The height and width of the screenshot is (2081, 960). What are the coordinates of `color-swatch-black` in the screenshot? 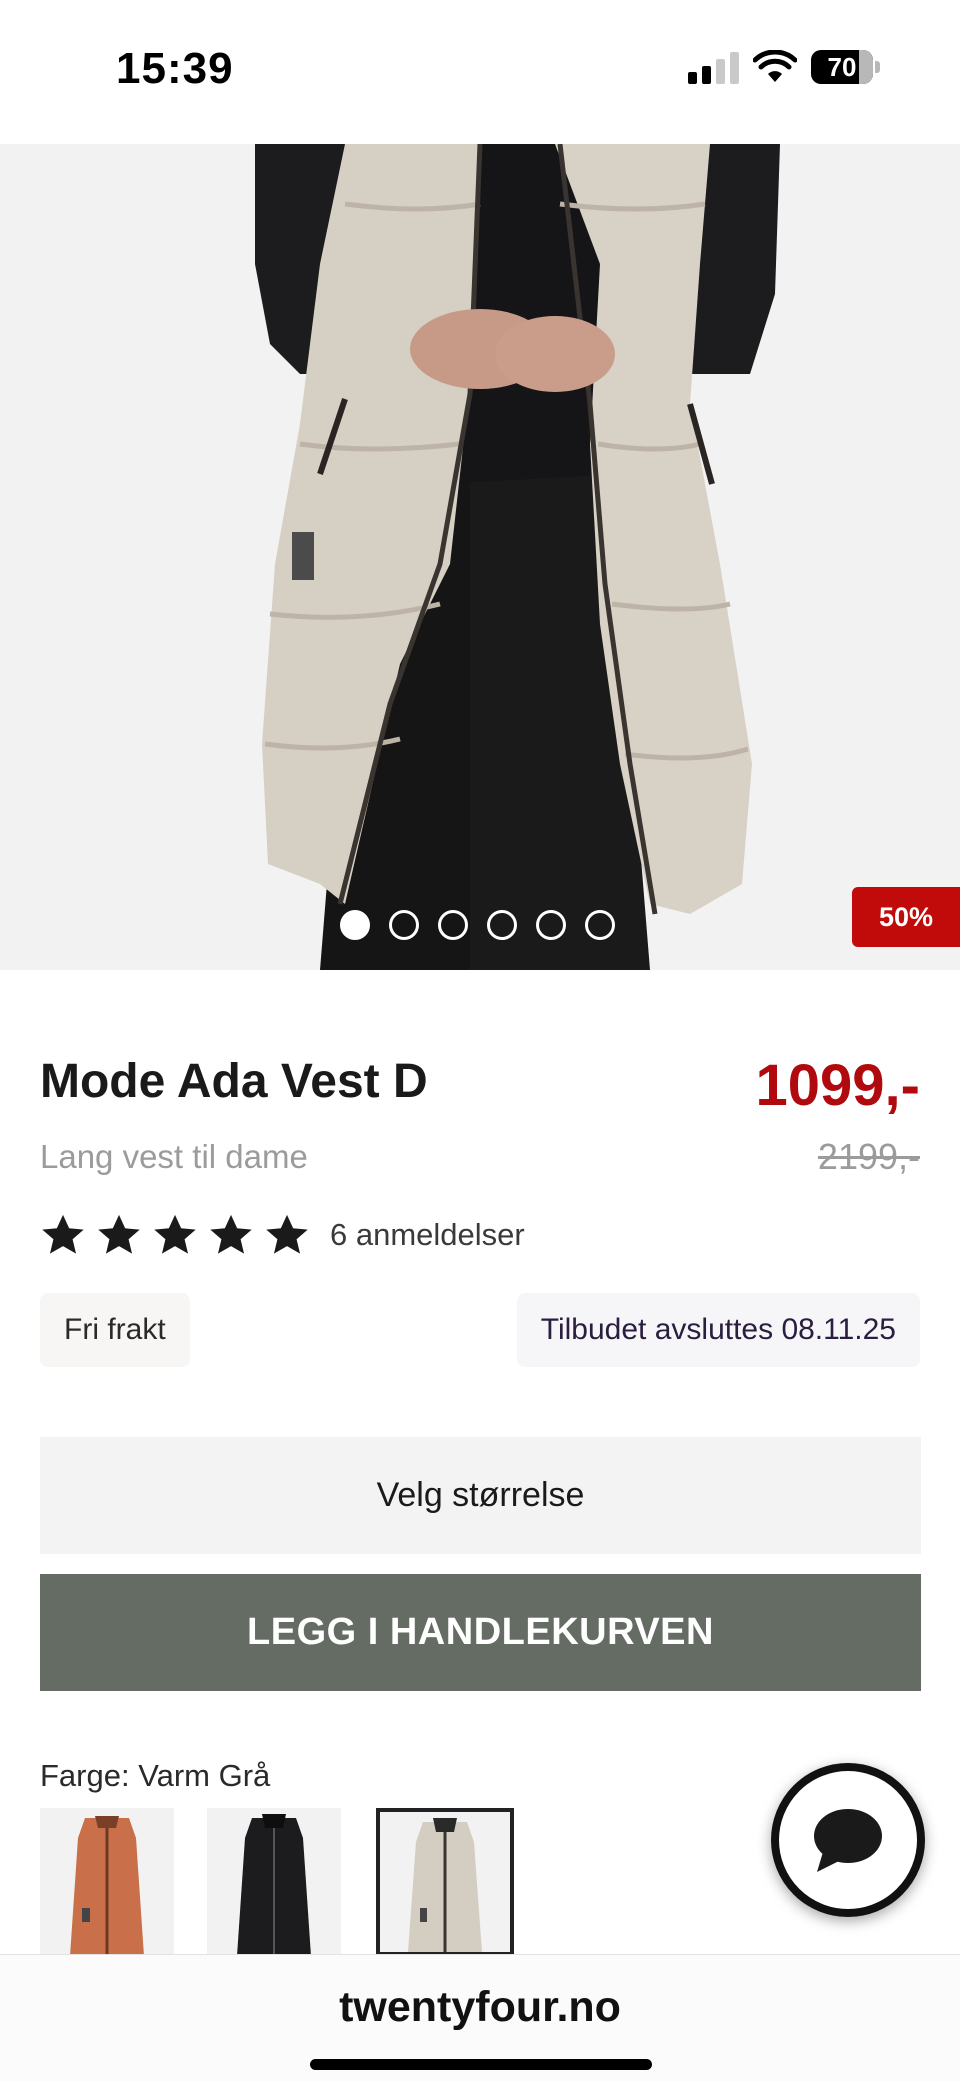 It's located at (274, 1882).